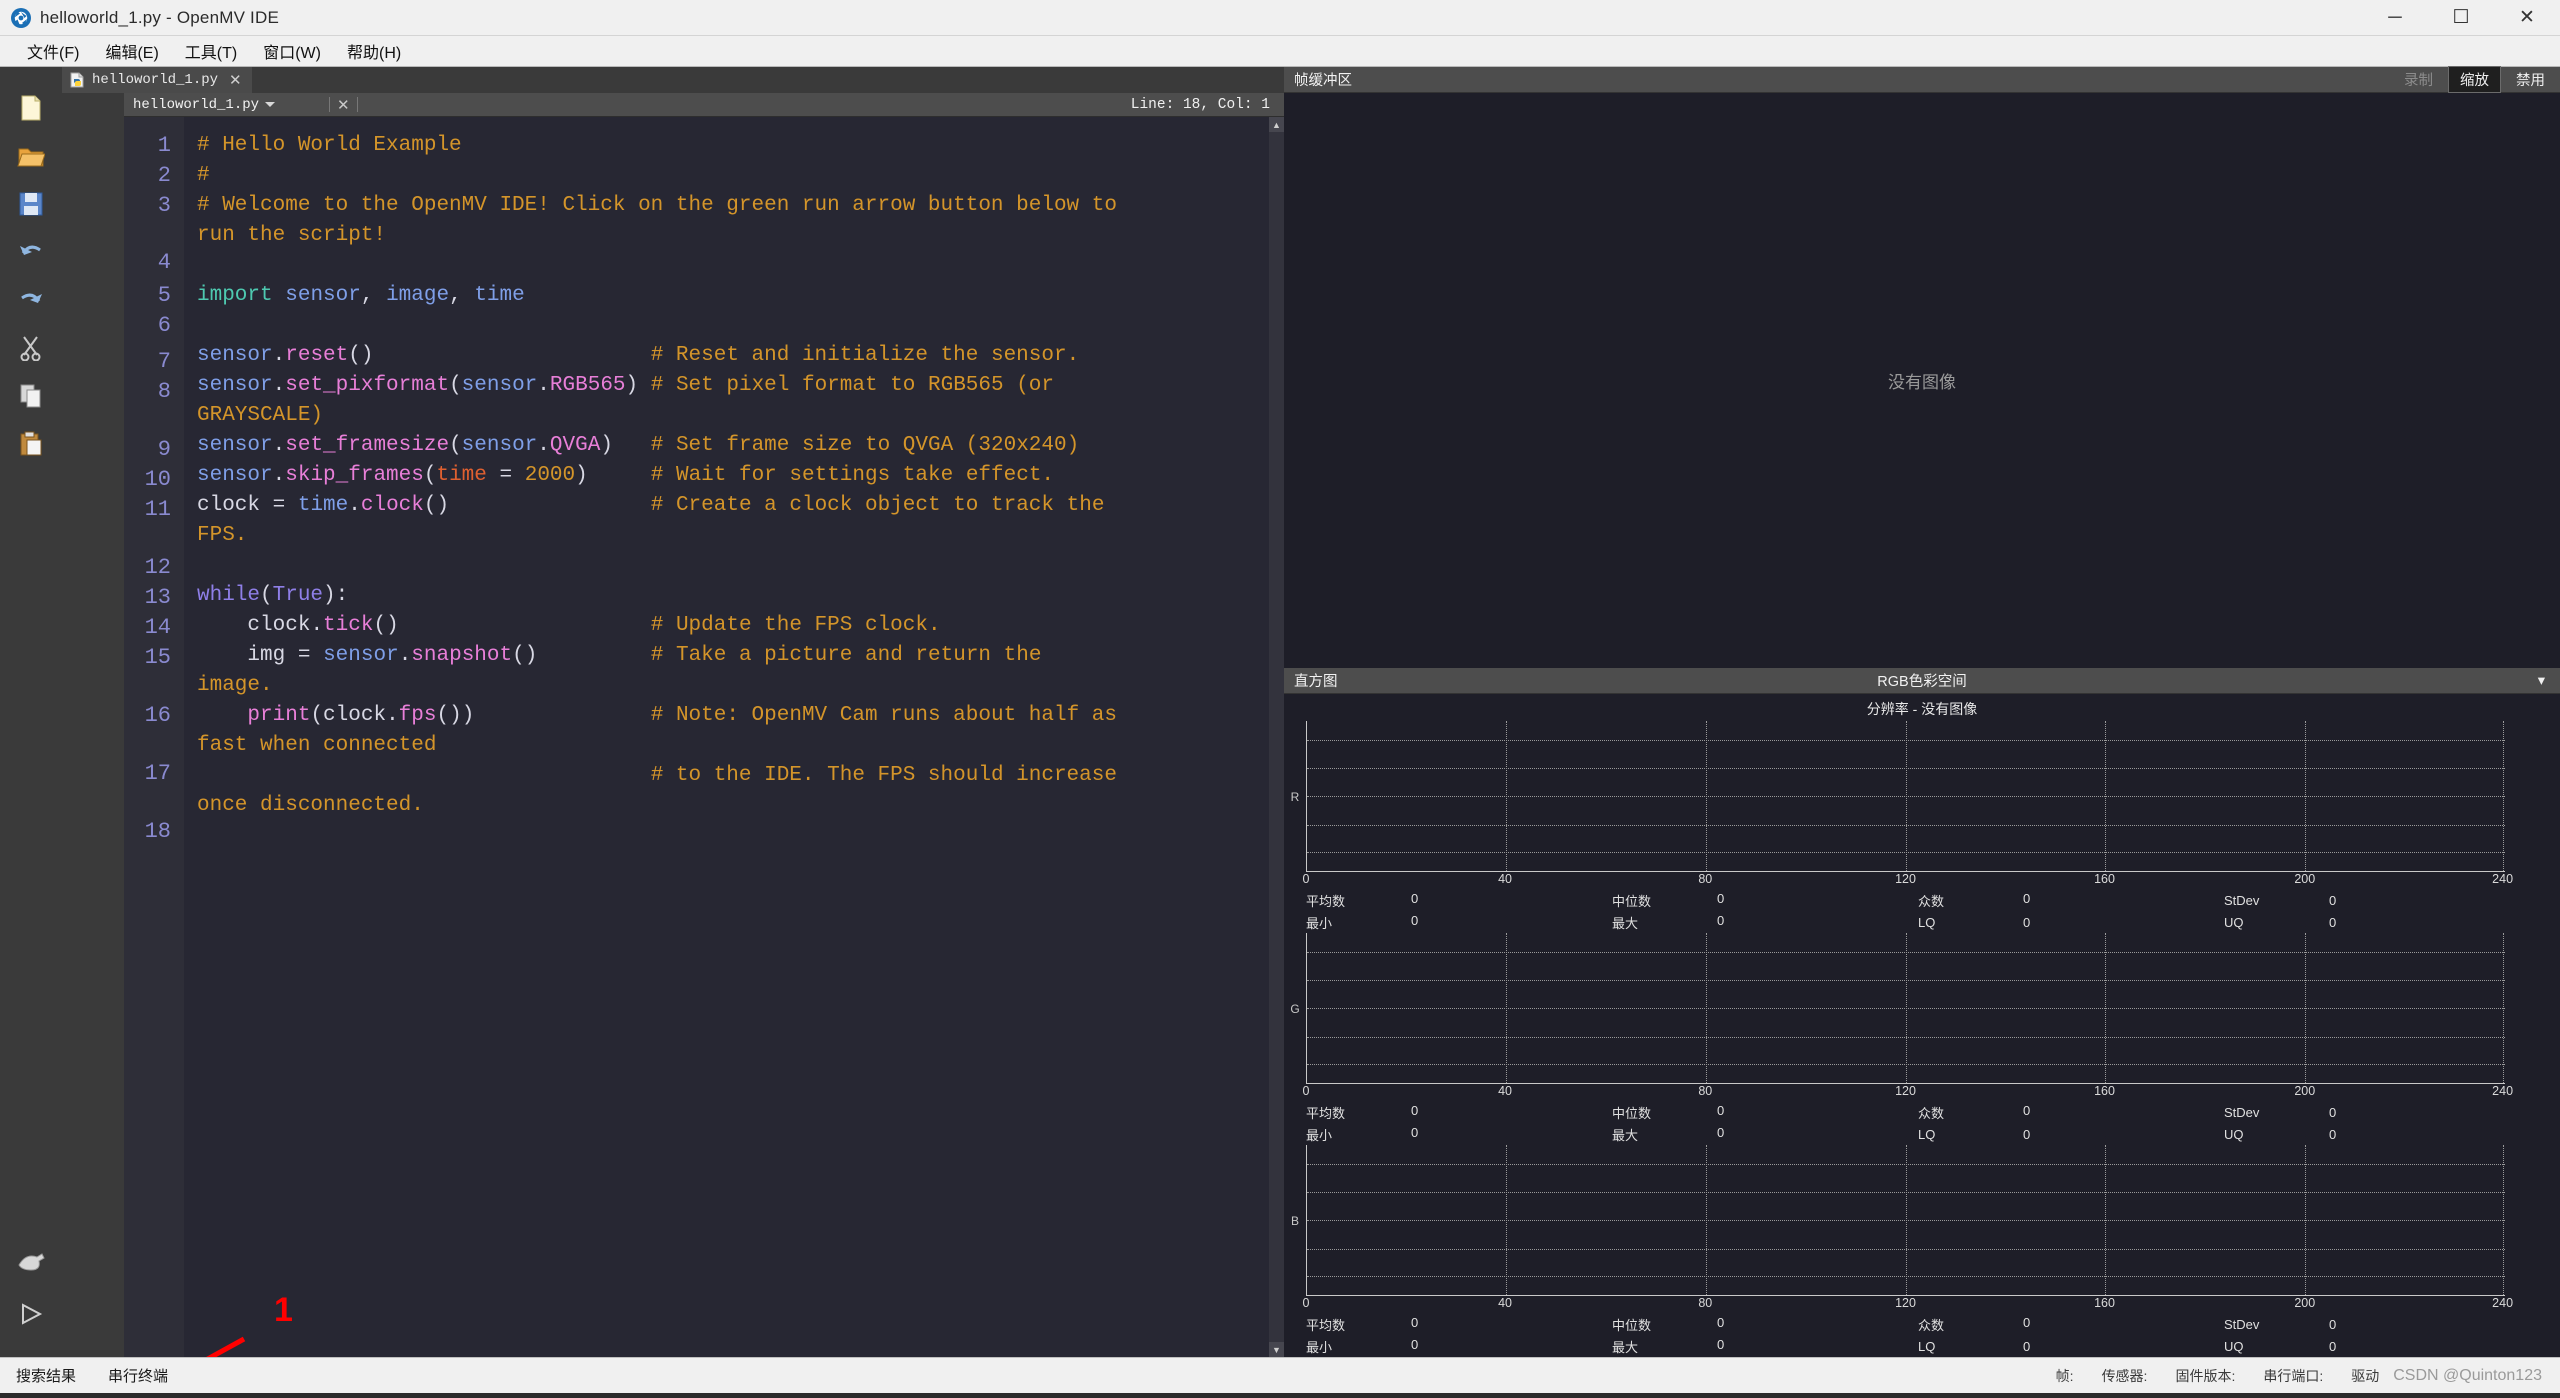 This screenshot has width=2560, height=1398. Describe the element at coordinates (1459, 900) in the screenshot. I see `stat-mean: 平均数 0` at that location.